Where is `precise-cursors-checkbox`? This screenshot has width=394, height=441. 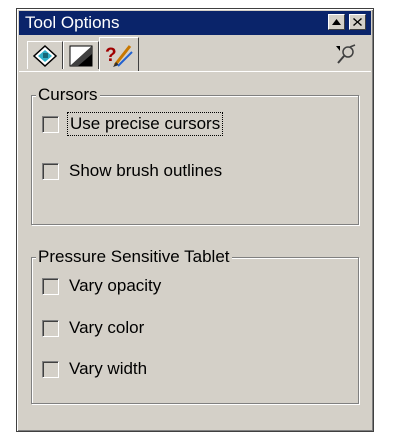
precise-cursors-checkbox is located at coordinates (50, 124).